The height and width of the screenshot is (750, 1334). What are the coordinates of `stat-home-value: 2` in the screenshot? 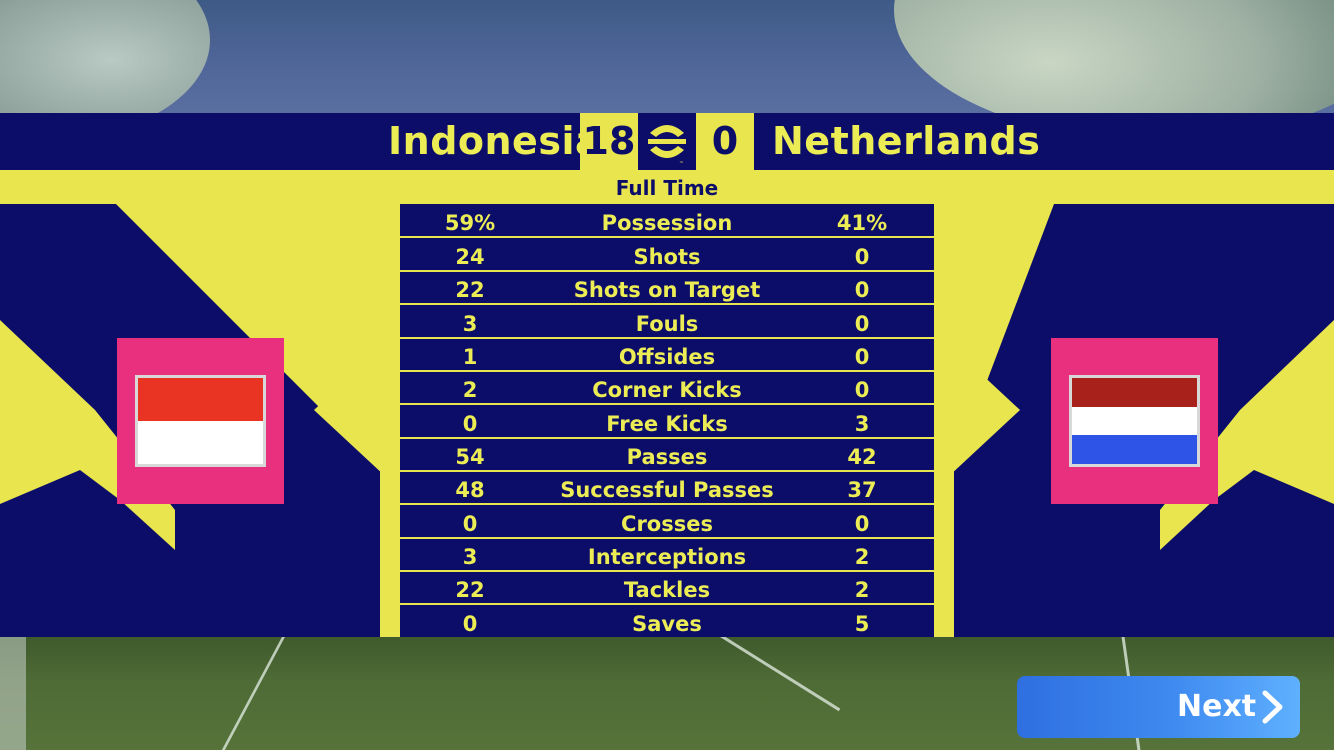 It's located at (470, 390).